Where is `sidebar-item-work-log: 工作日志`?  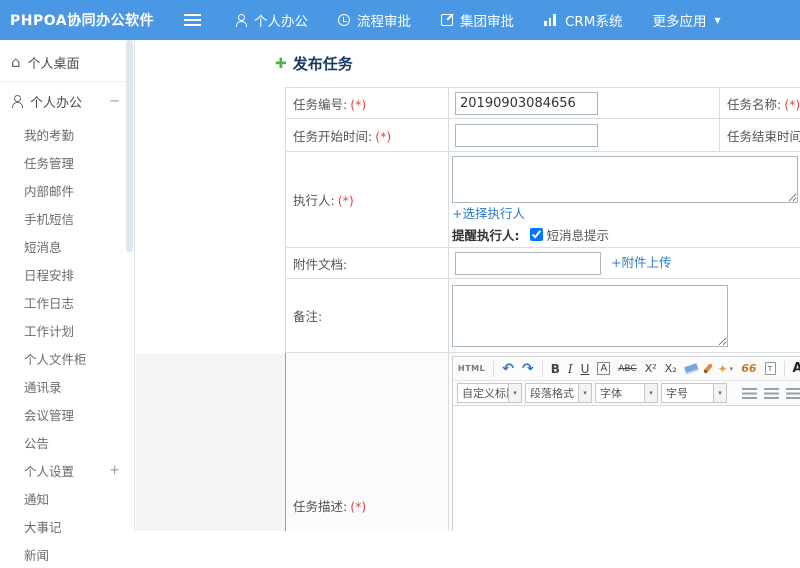 sidebar-item-work-log: 工作日志 is located at coordinates (67, 302).